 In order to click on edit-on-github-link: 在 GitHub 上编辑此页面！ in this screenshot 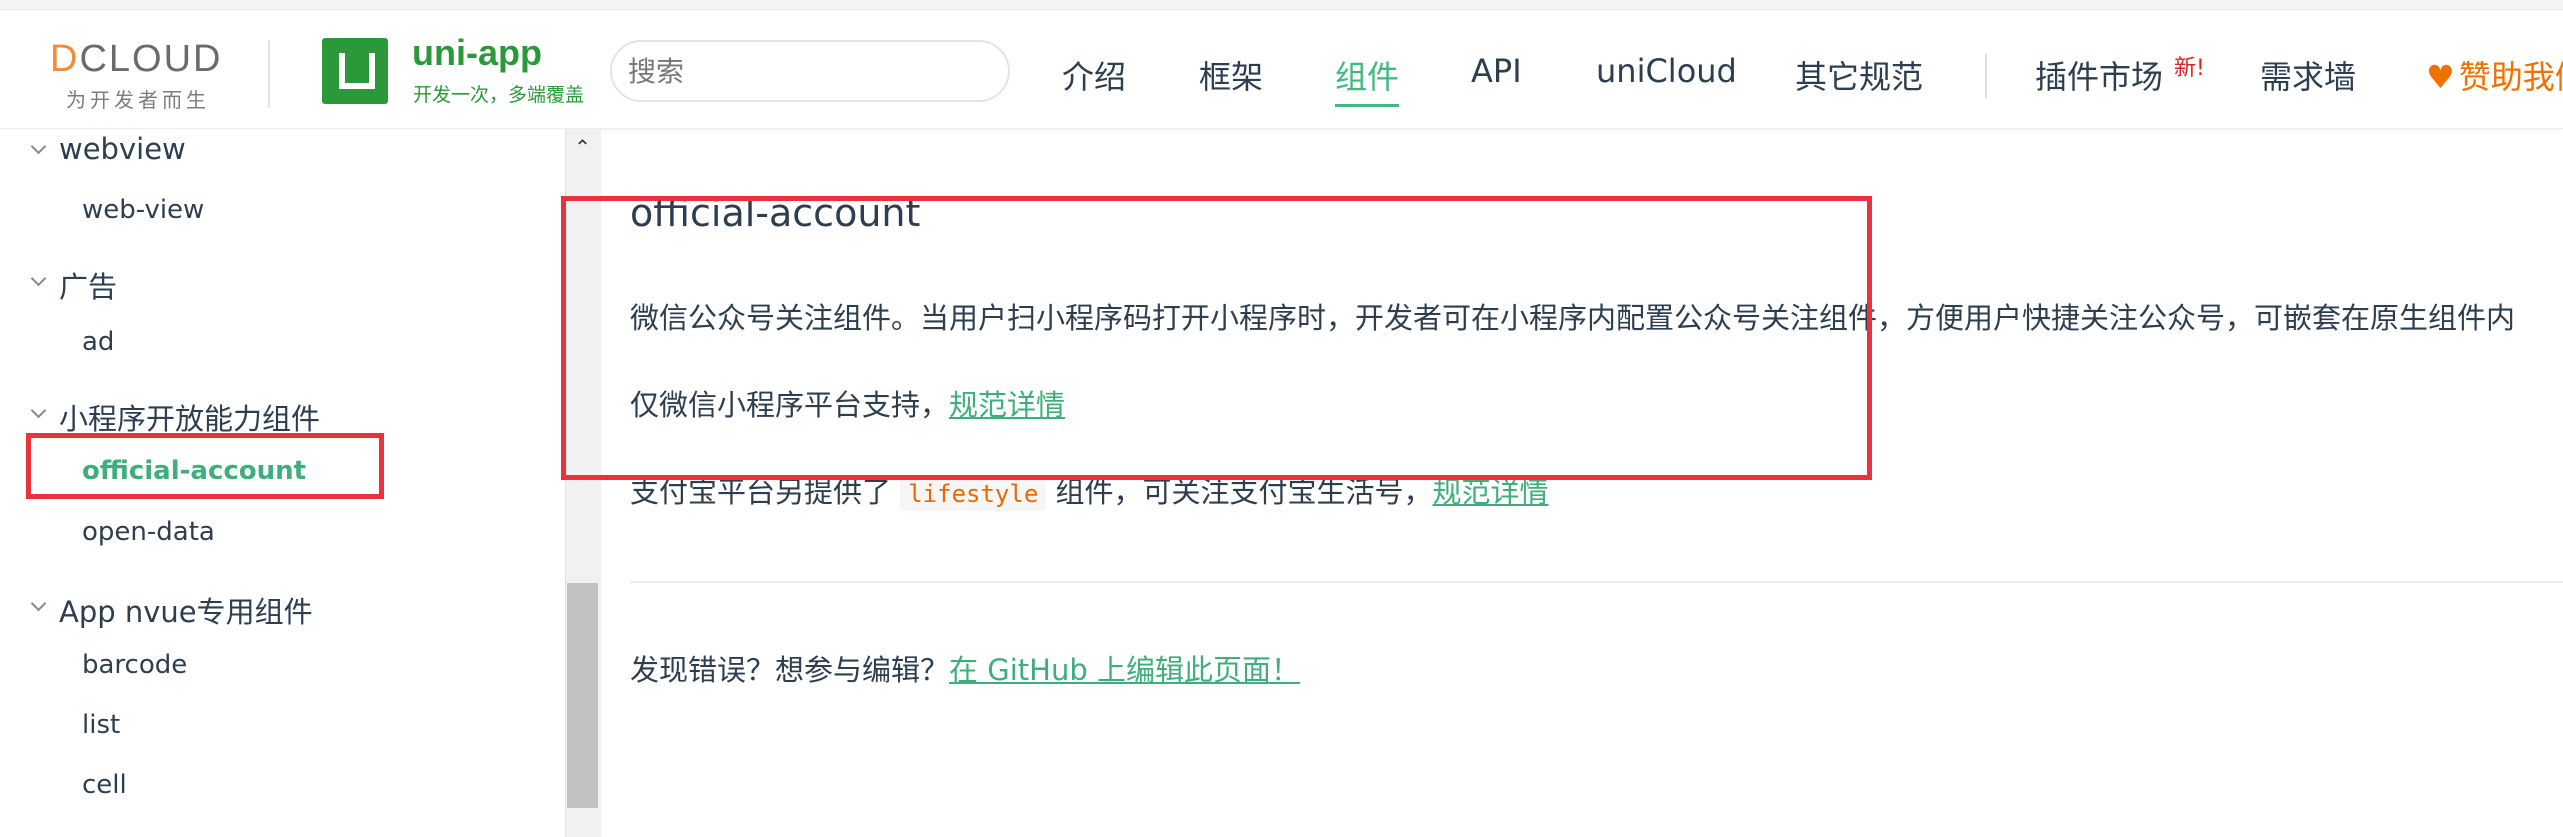, I will do `click(1124, 670)`.